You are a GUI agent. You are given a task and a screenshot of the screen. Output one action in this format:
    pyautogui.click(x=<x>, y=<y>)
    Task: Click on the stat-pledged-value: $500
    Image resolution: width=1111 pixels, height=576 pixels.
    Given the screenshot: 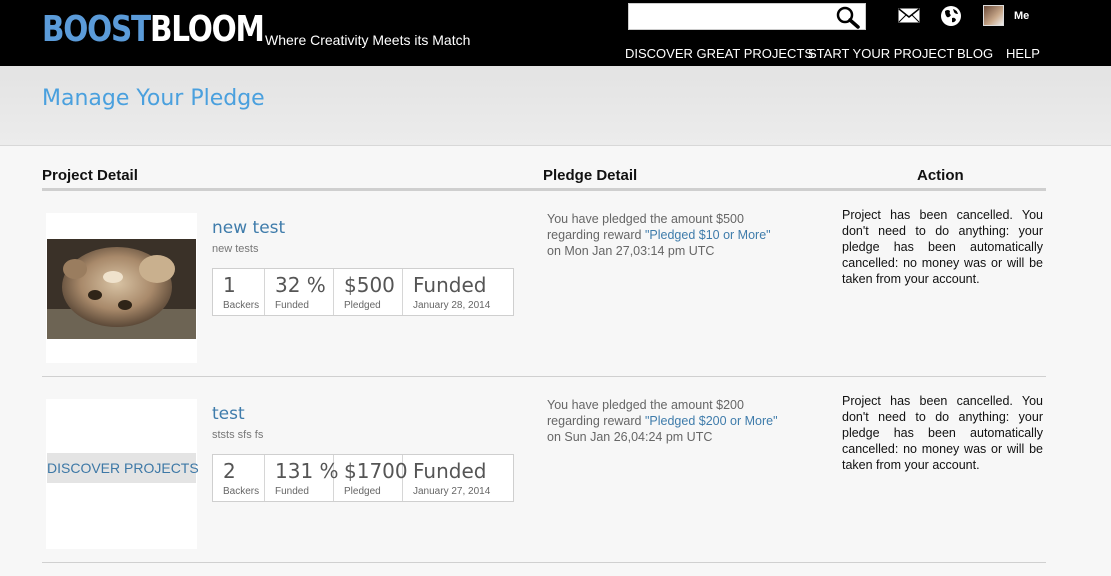 What is the action you would take?
    pyautogui.click(x=369, y=285)
    